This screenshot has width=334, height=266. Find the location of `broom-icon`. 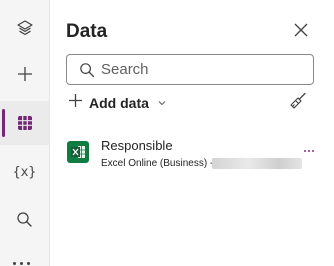

broom-icon is located at coordinates (298, 103).